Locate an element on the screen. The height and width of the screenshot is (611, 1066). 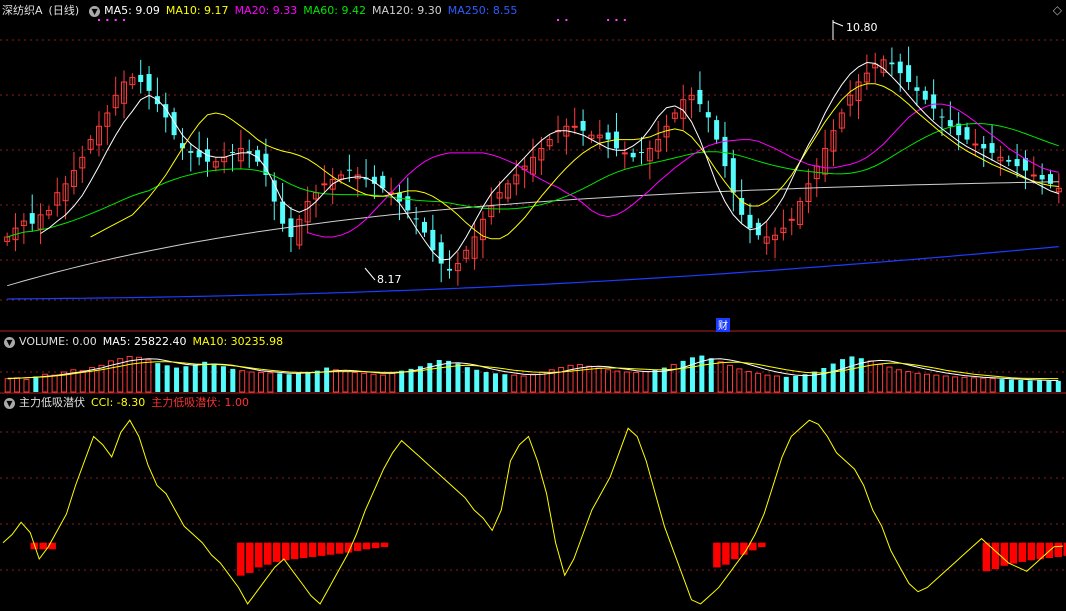
volume-ma10-legend: MA10: 30235.98 is located at coordinates (238, 341).